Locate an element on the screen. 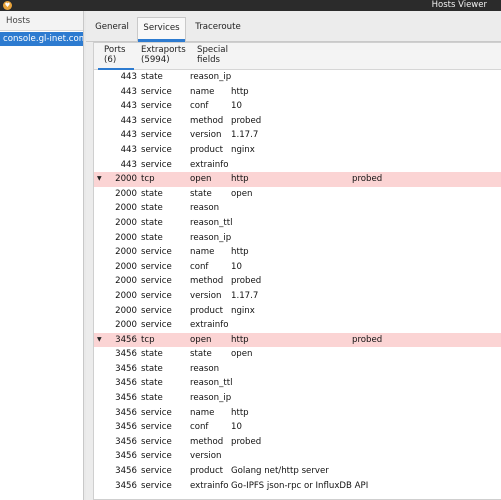 The width and height of the screenshot is (501, 500). port-group-row: ▼ 2000 tcp open http probed is located at coordinates (297, 179).